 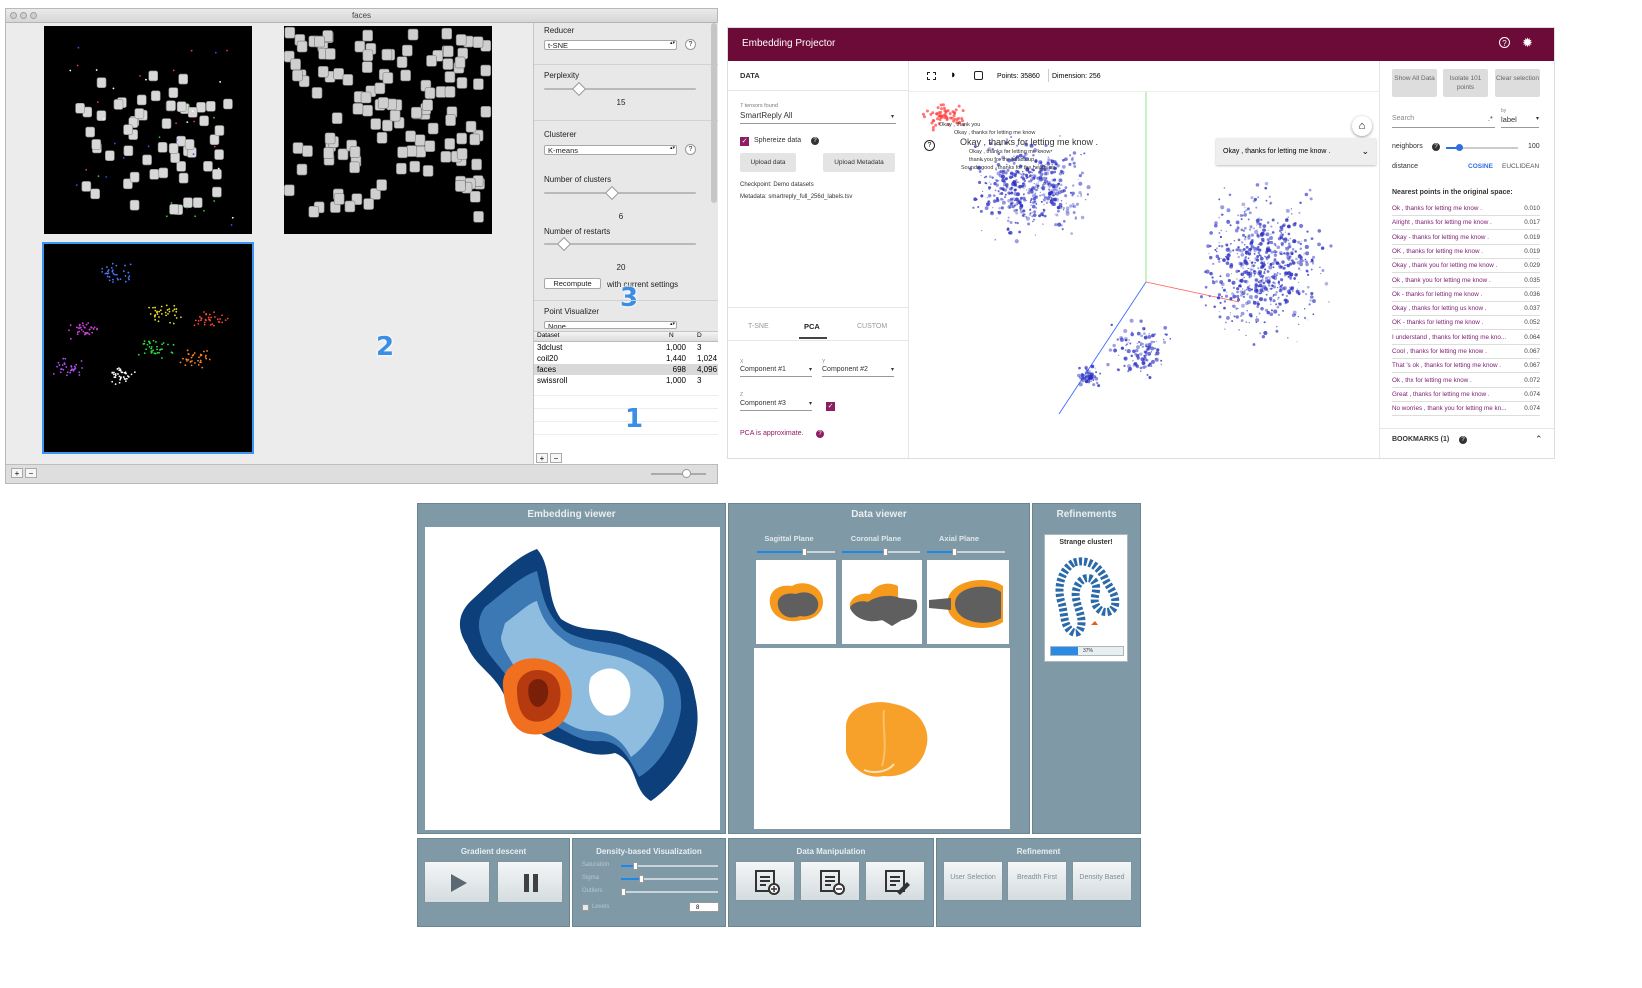 I want to click on clusters-slider, so click(x=620, y=193).